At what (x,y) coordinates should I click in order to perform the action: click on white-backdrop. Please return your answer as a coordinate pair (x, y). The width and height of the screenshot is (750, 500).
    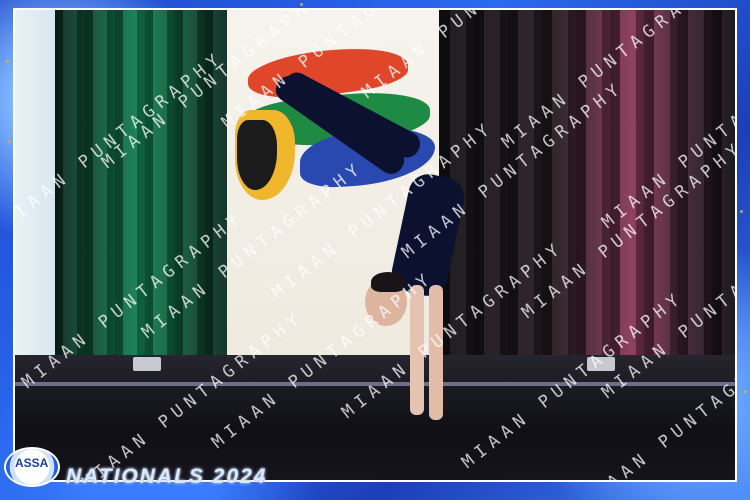
    Looking at the image, I should click on (35, 185).